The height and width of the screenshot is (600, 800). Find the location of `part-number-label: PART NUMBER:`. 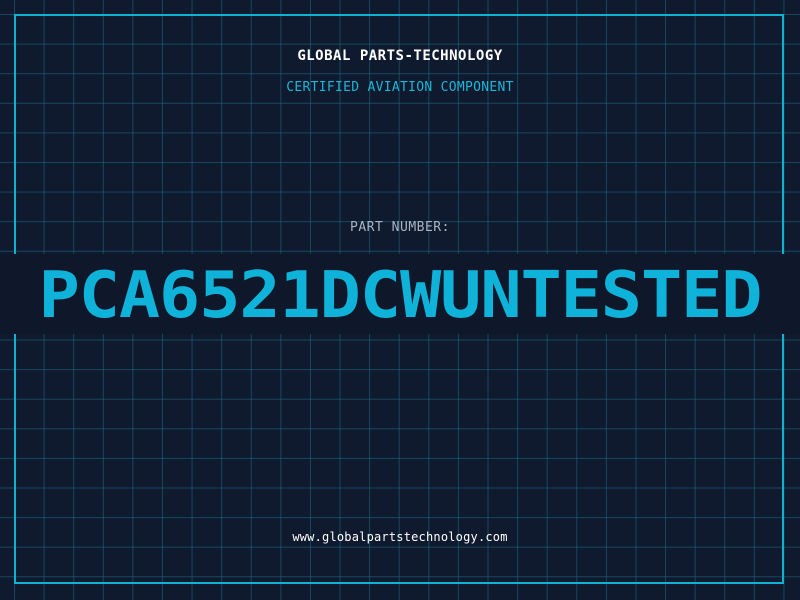

part-number-label: PART NUMBER: is located at coordinates (400, 227).